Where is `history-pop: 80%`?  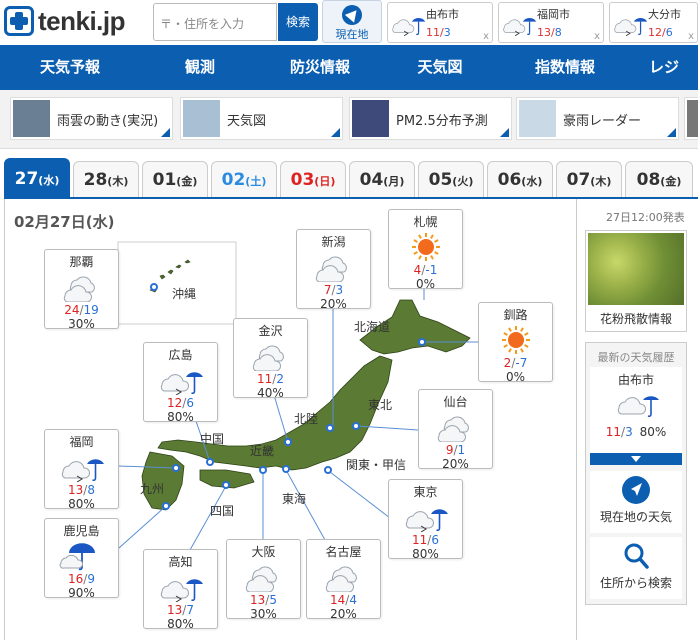
history-pop: 80% is located at coordinates (653, 432).